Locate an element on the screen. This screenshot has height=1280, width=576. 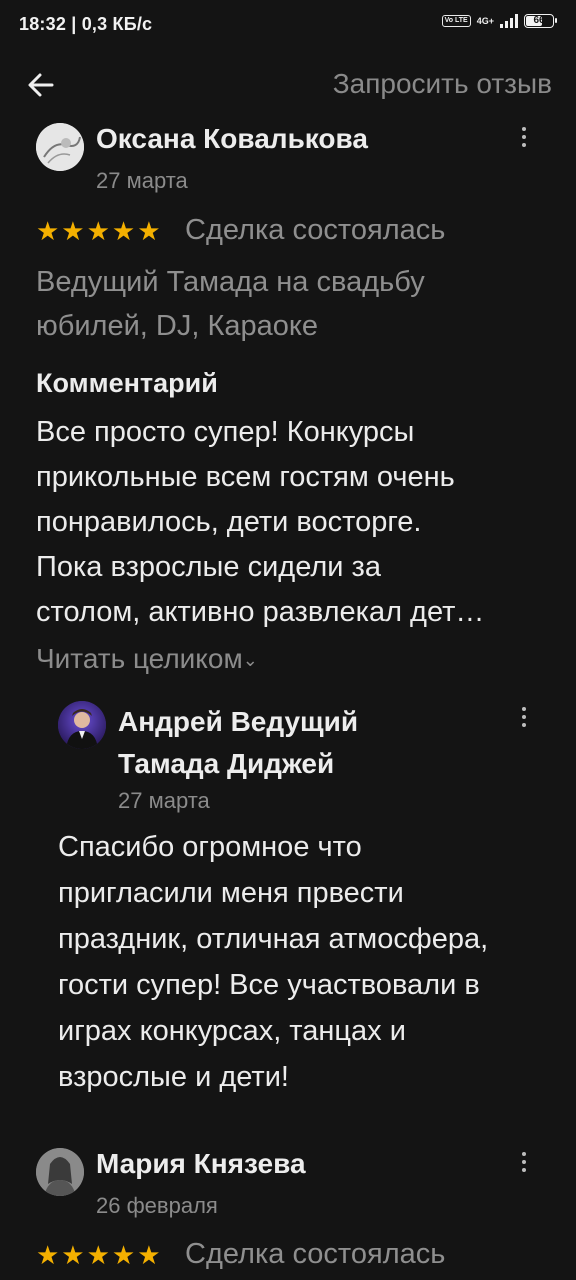
chevron-down-icon: ⌄ is located at coordinates (250, 660).